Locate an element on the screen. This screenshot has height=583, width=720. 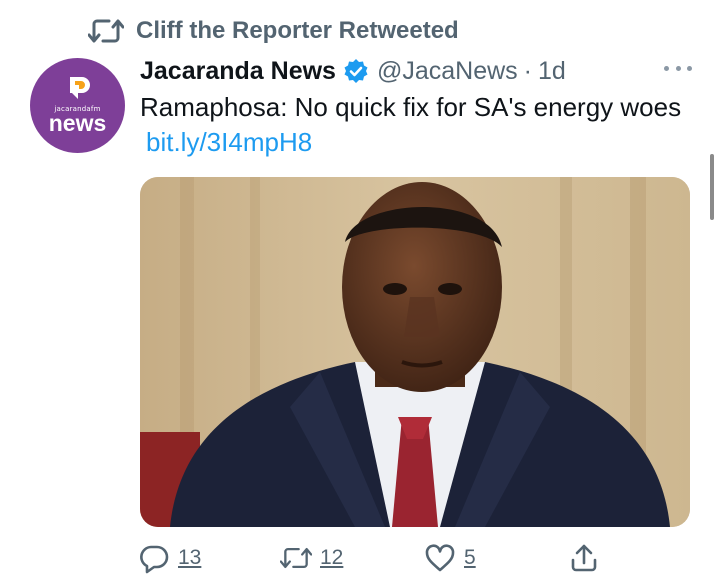
retweeted-by-bar: Cliff the Reporter Retweeted is located at coordinates (273, 31).